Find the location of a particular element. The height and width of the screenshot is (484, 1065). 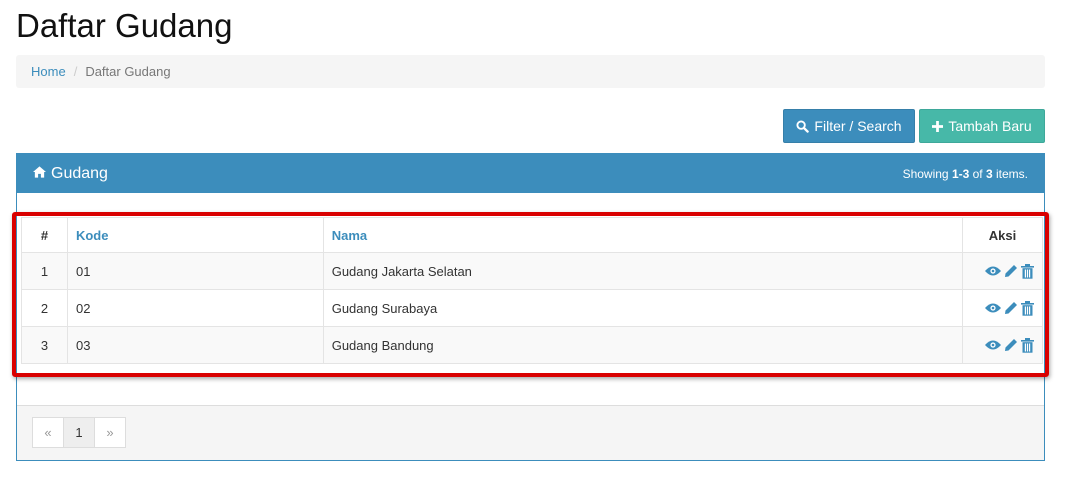

page-title: Daftar Gudang is located at coordinates (124, 25).